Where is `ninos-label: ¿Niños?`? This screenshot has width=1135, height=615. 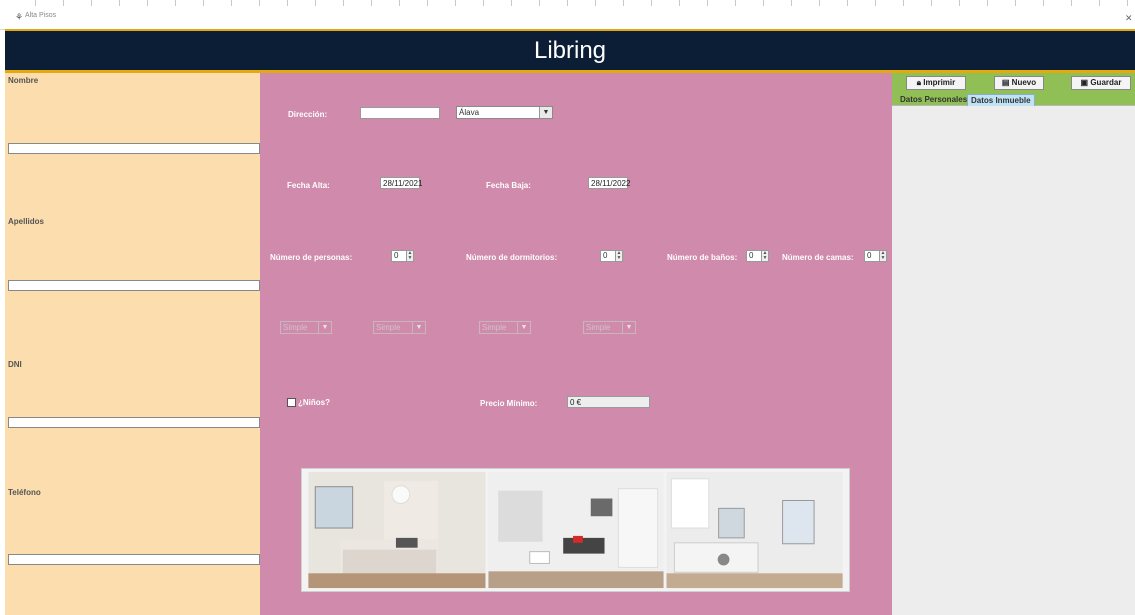
ninos-label: ¿Niños? is located at coordinates (314, 402).